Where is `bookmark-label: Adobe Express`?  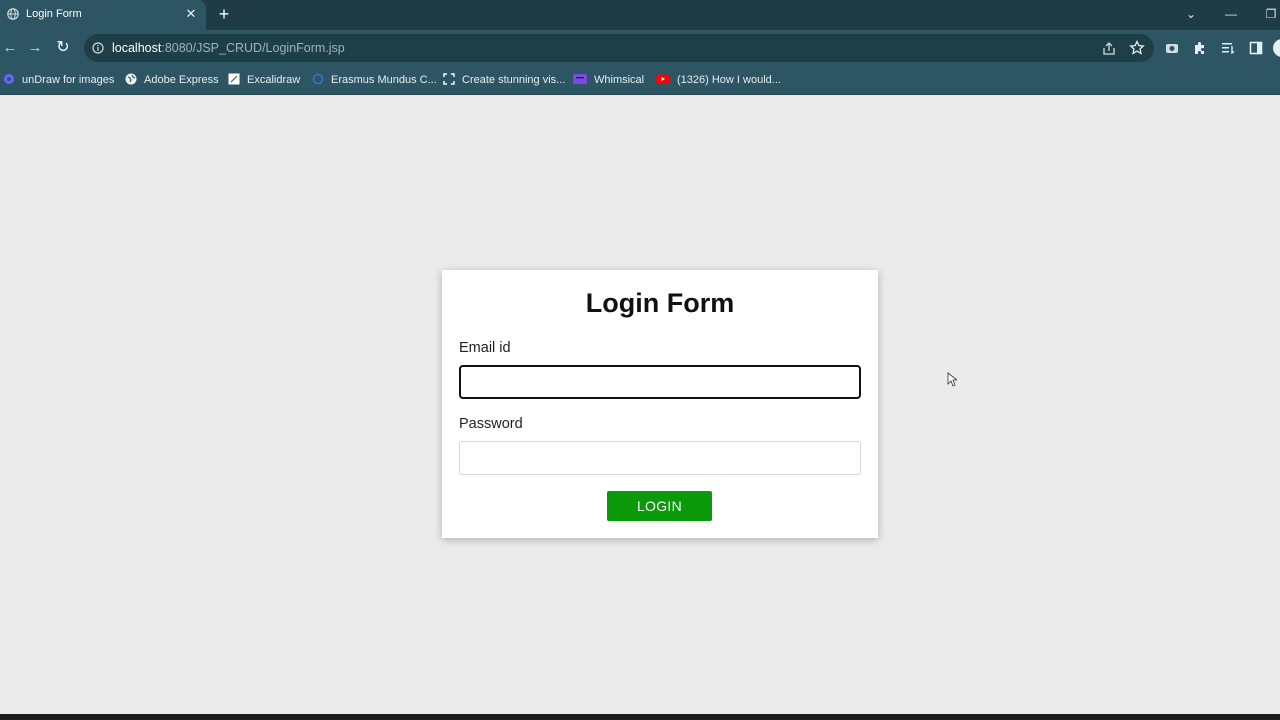
bookmark-label: Adobe Express is located at coordinates (181, 80).